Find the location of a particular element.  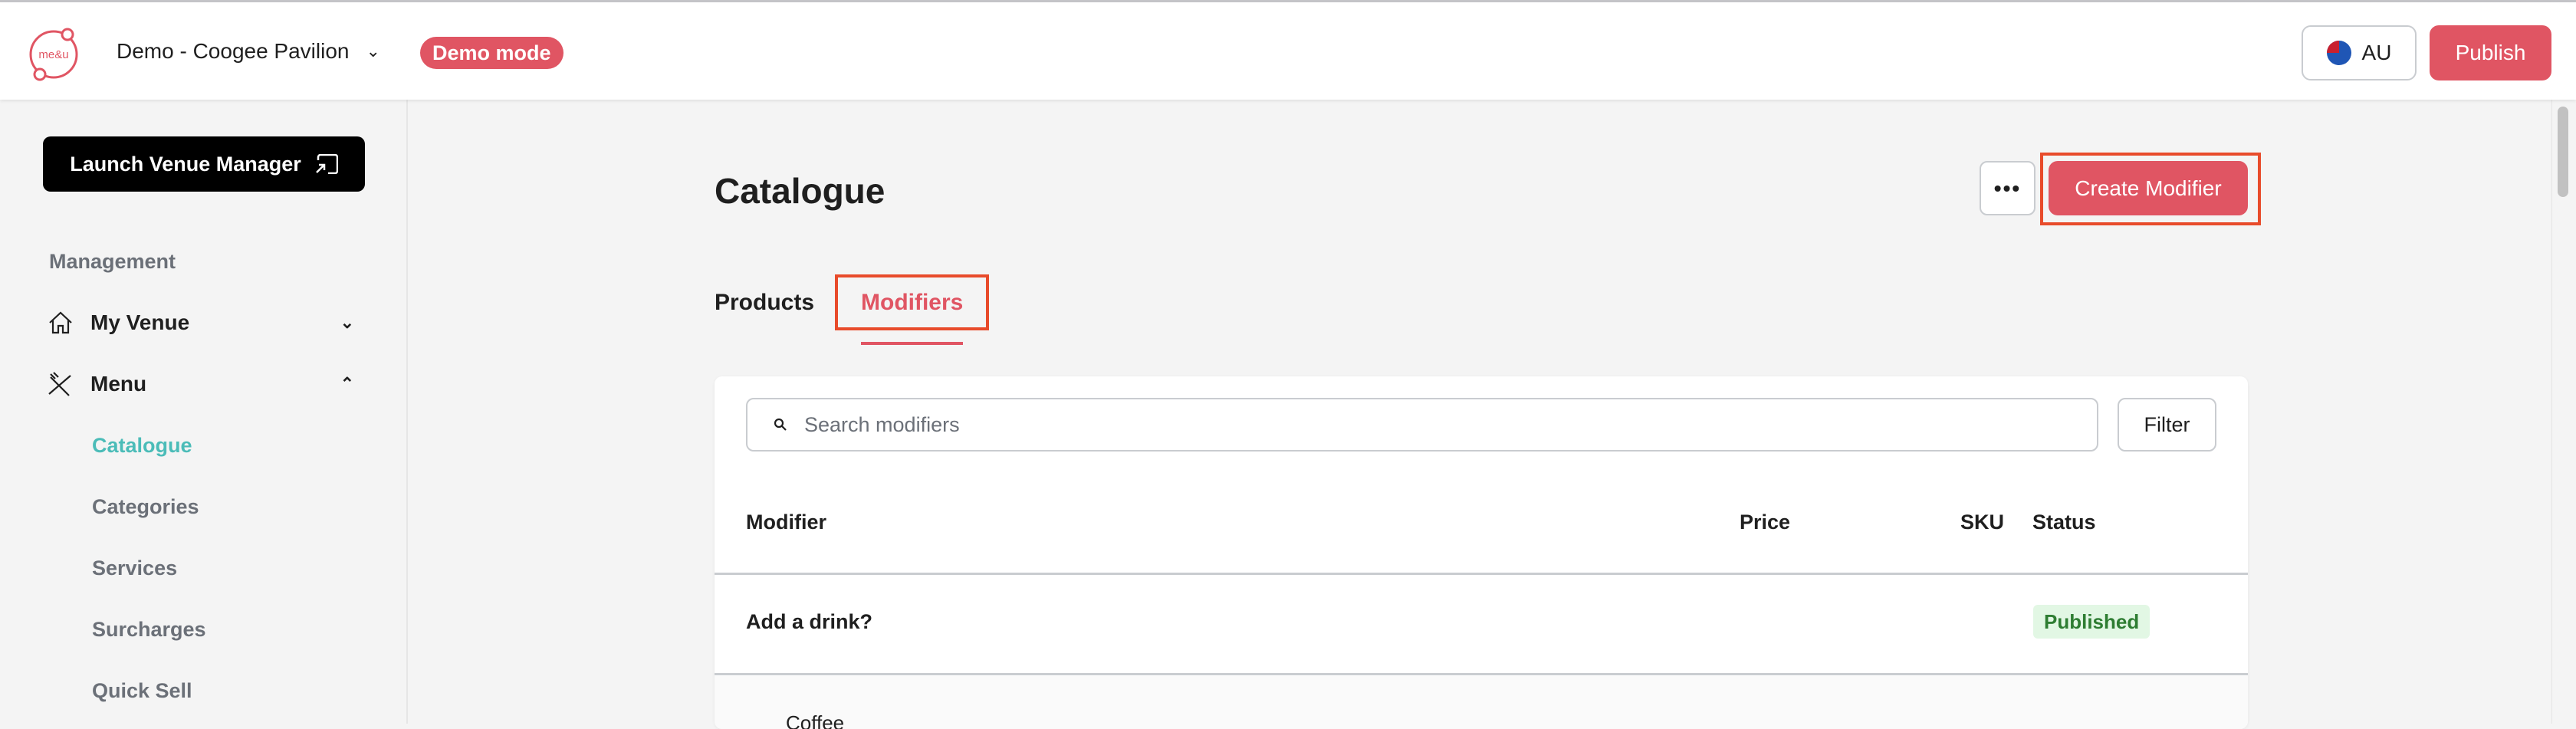

filter-button: Filter is located at coordinates (2167, 425).